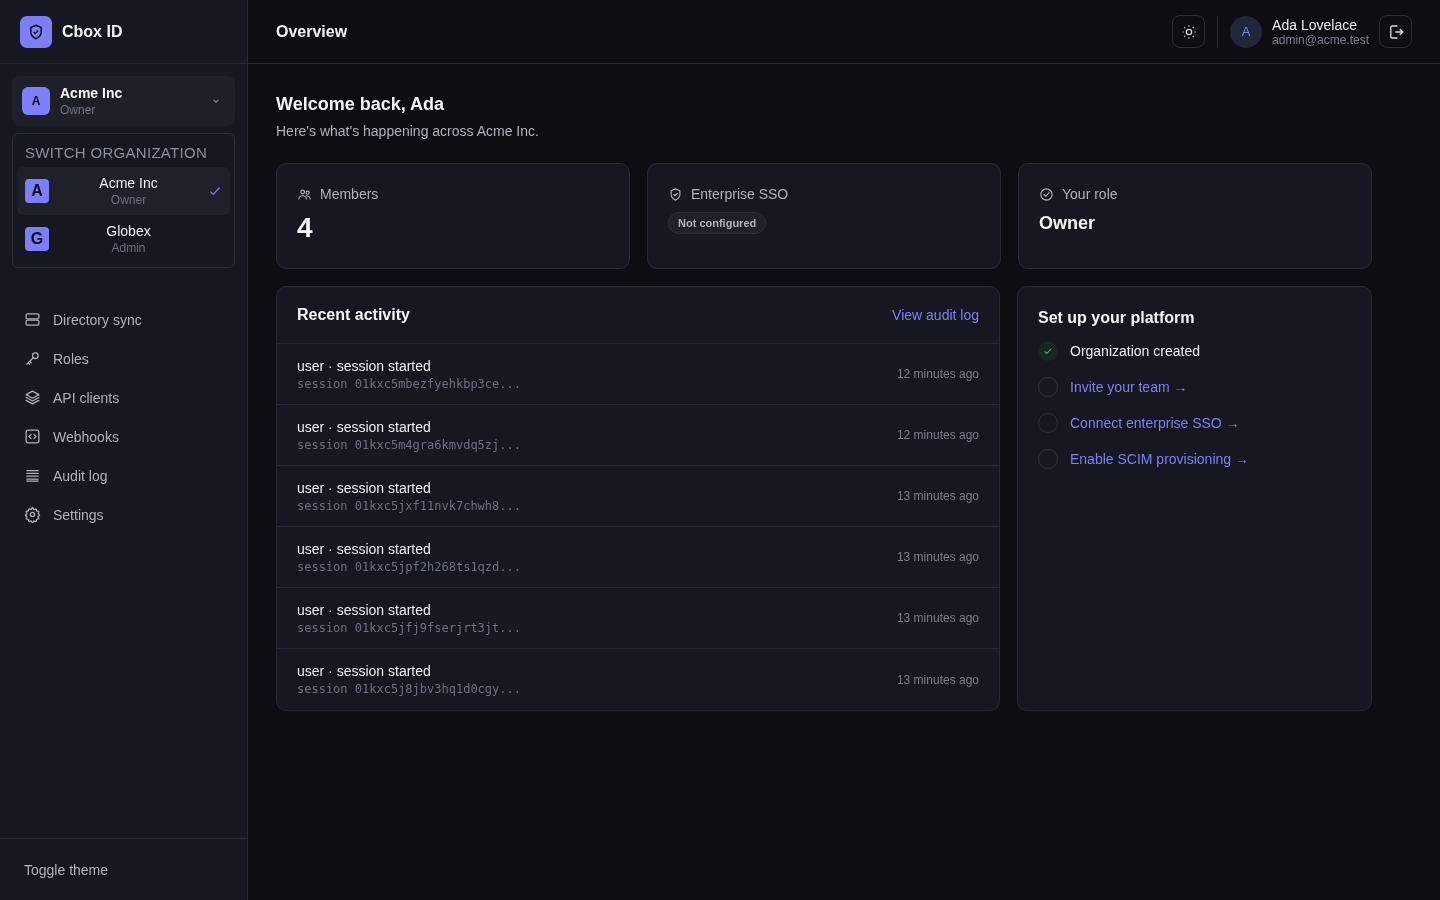 The image size is (1440, 900). What do you see at coordinates (97, 319) in the screenshot?
I see `sidebar-item-label: Directory sync` at bounding box center [97, 319].